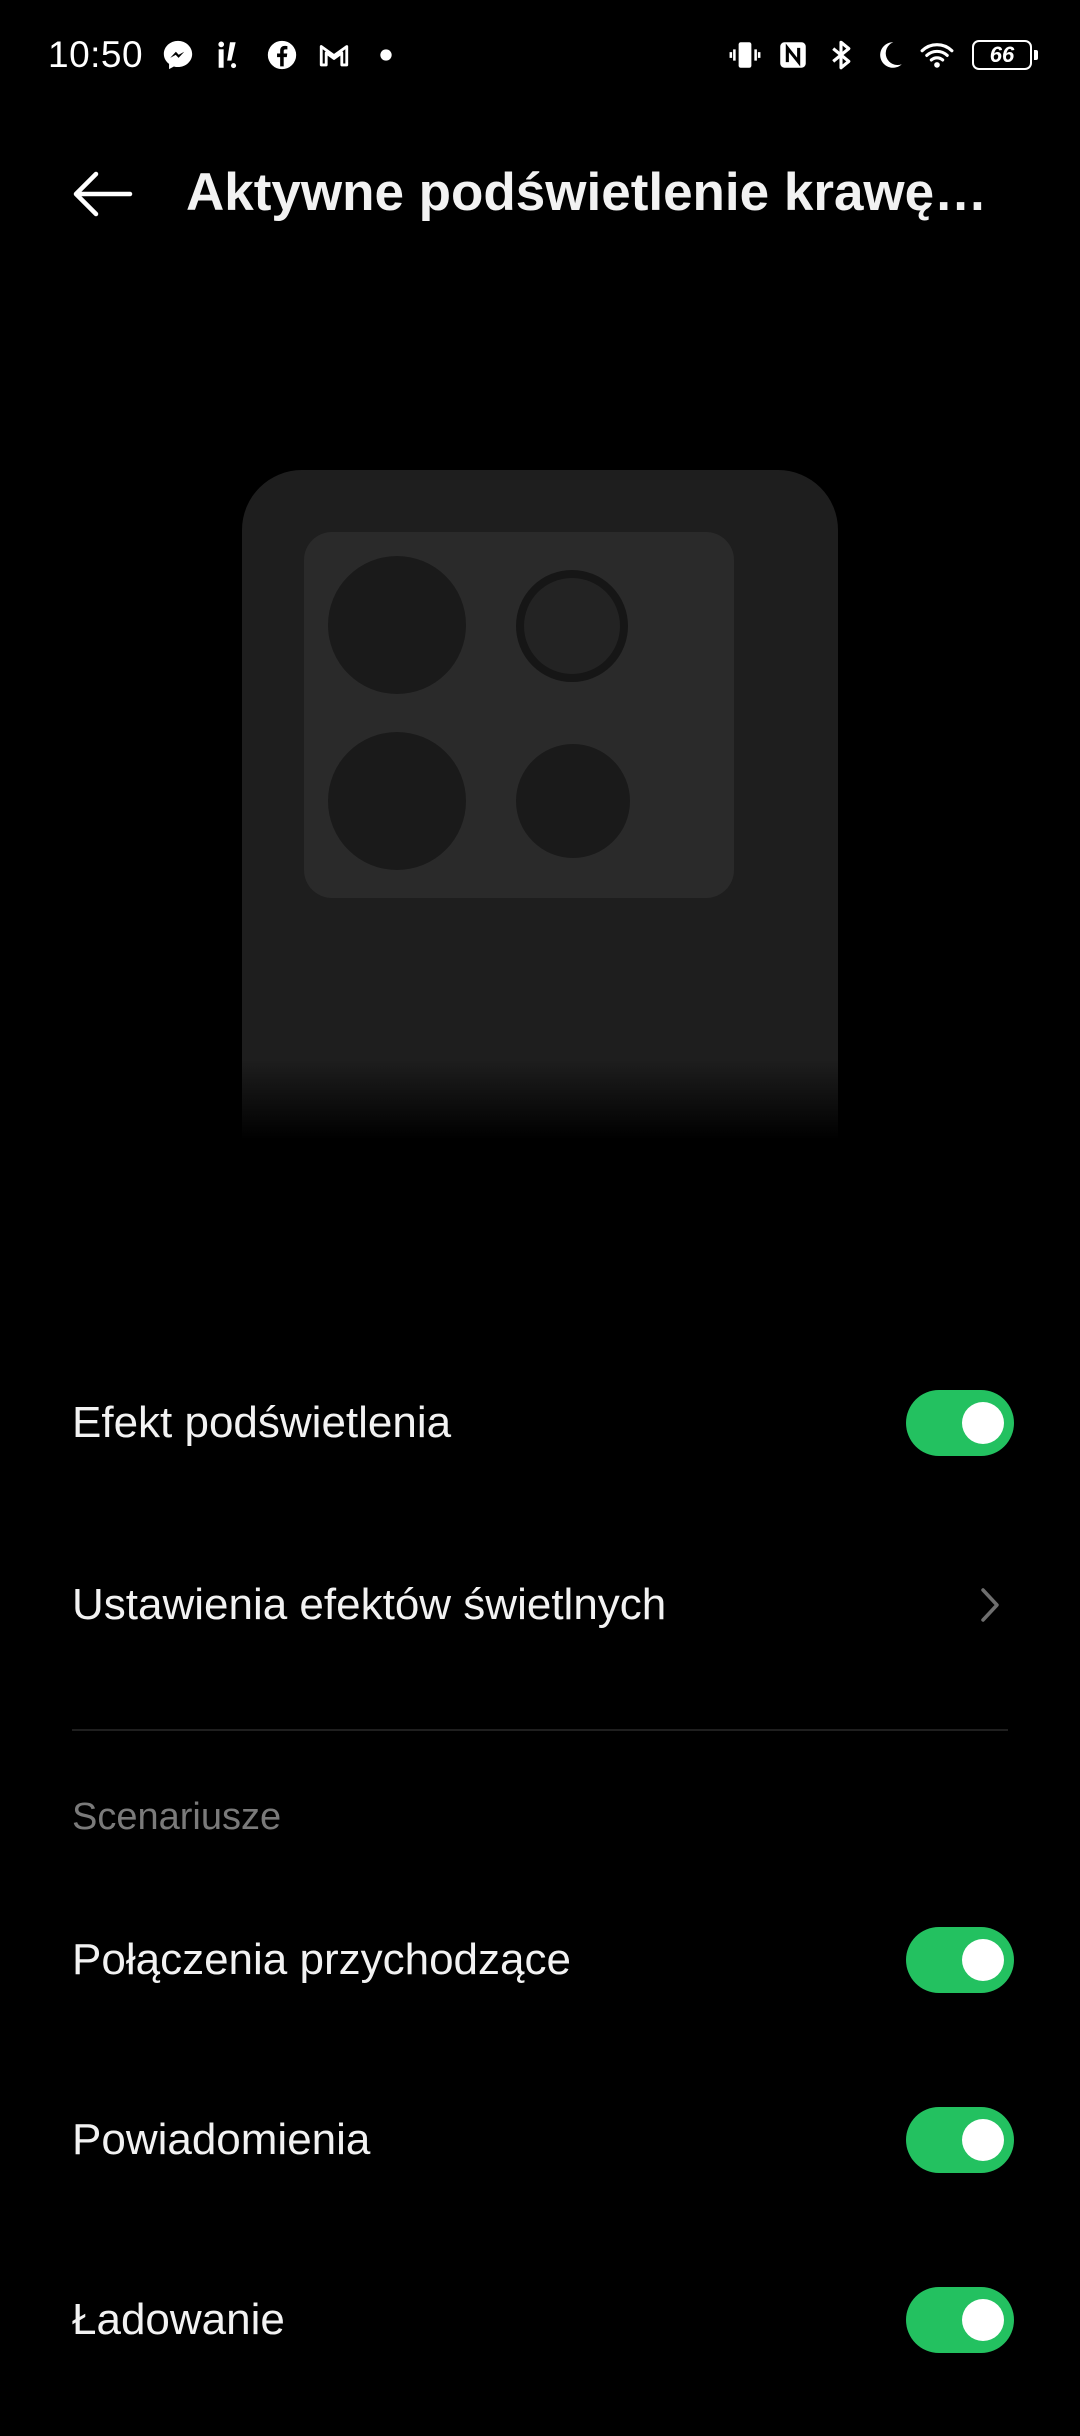  Describe the element at coordinates (540, 1730) in the screenshot. I see `section-divider` at that location.